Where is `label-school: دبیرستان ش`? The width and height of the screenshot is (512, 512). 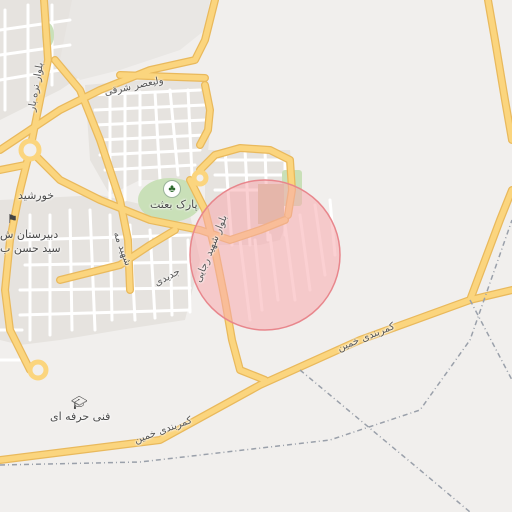
label-school: دبیرستان ش is located at coordinates (29, 234).